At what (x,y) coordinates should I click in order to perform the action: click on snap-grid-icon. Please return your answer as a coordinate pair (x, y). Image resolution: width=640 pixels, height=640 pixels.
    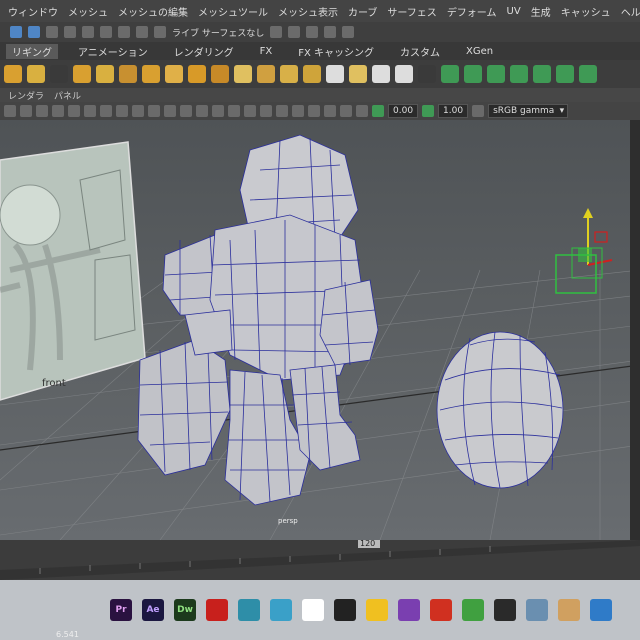
    Looking at the image, I should click on (52, 32).